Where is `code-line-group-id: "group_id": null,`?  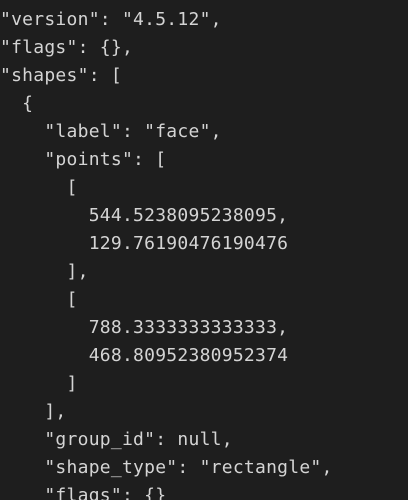
code-line-group-id: "group_id": null, is located at coordinates (116, 439).